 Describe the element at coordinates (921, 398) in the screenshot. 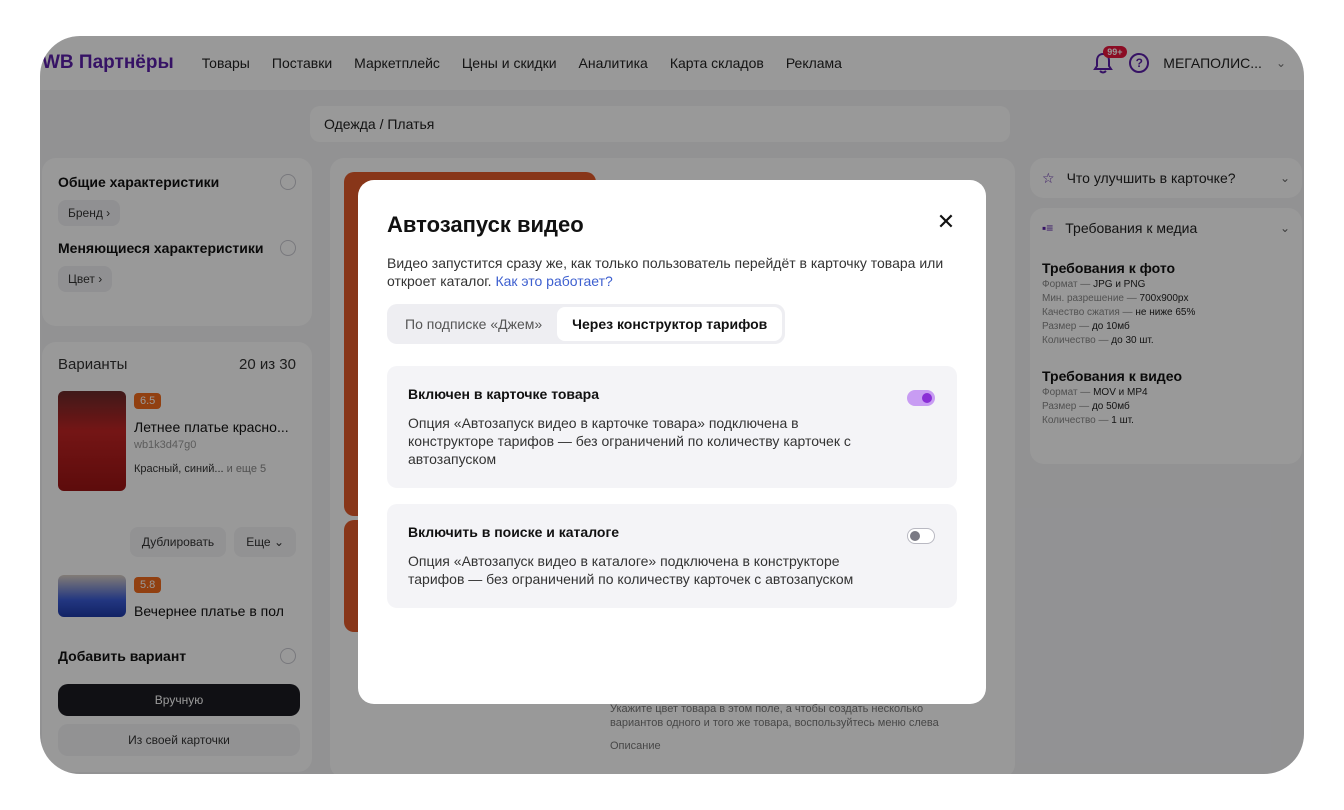

I see `product-card-toggle` at that location.